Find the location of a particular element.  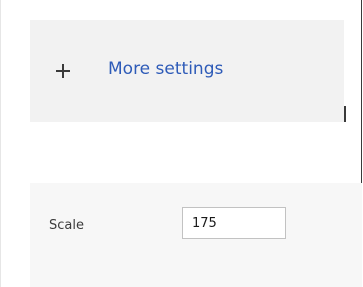

scale-input is located at coordinates (234, 223).